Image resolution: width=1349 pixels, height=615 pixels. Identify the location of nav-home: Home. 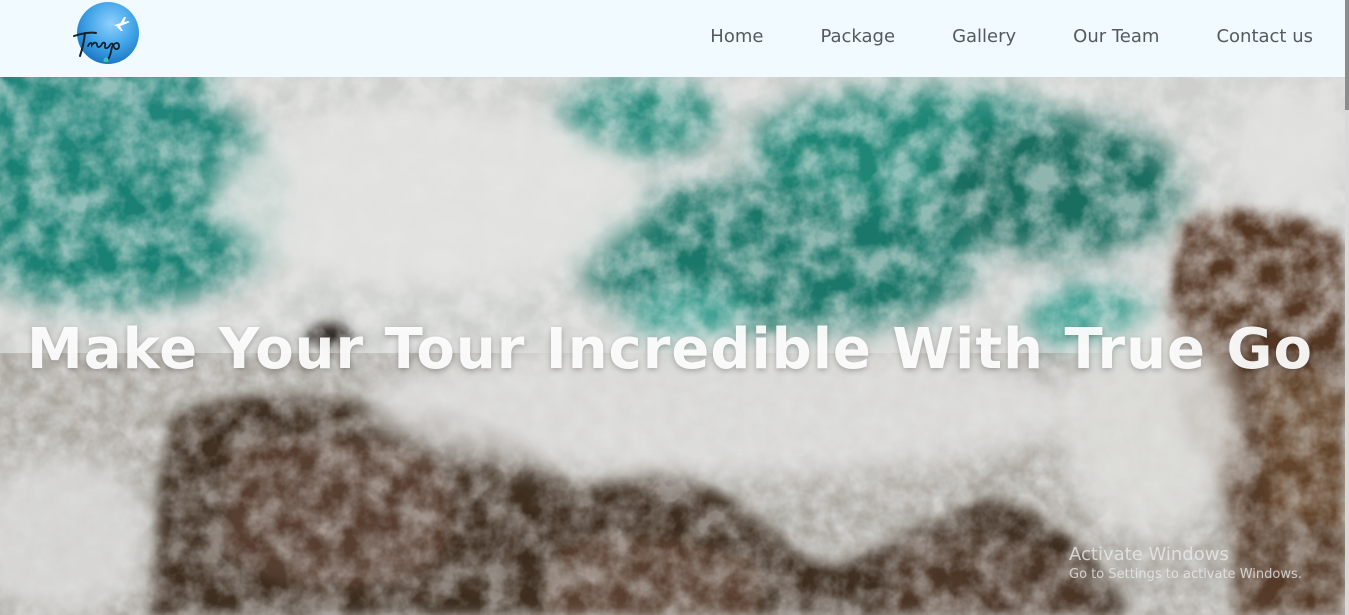
(736, 37).